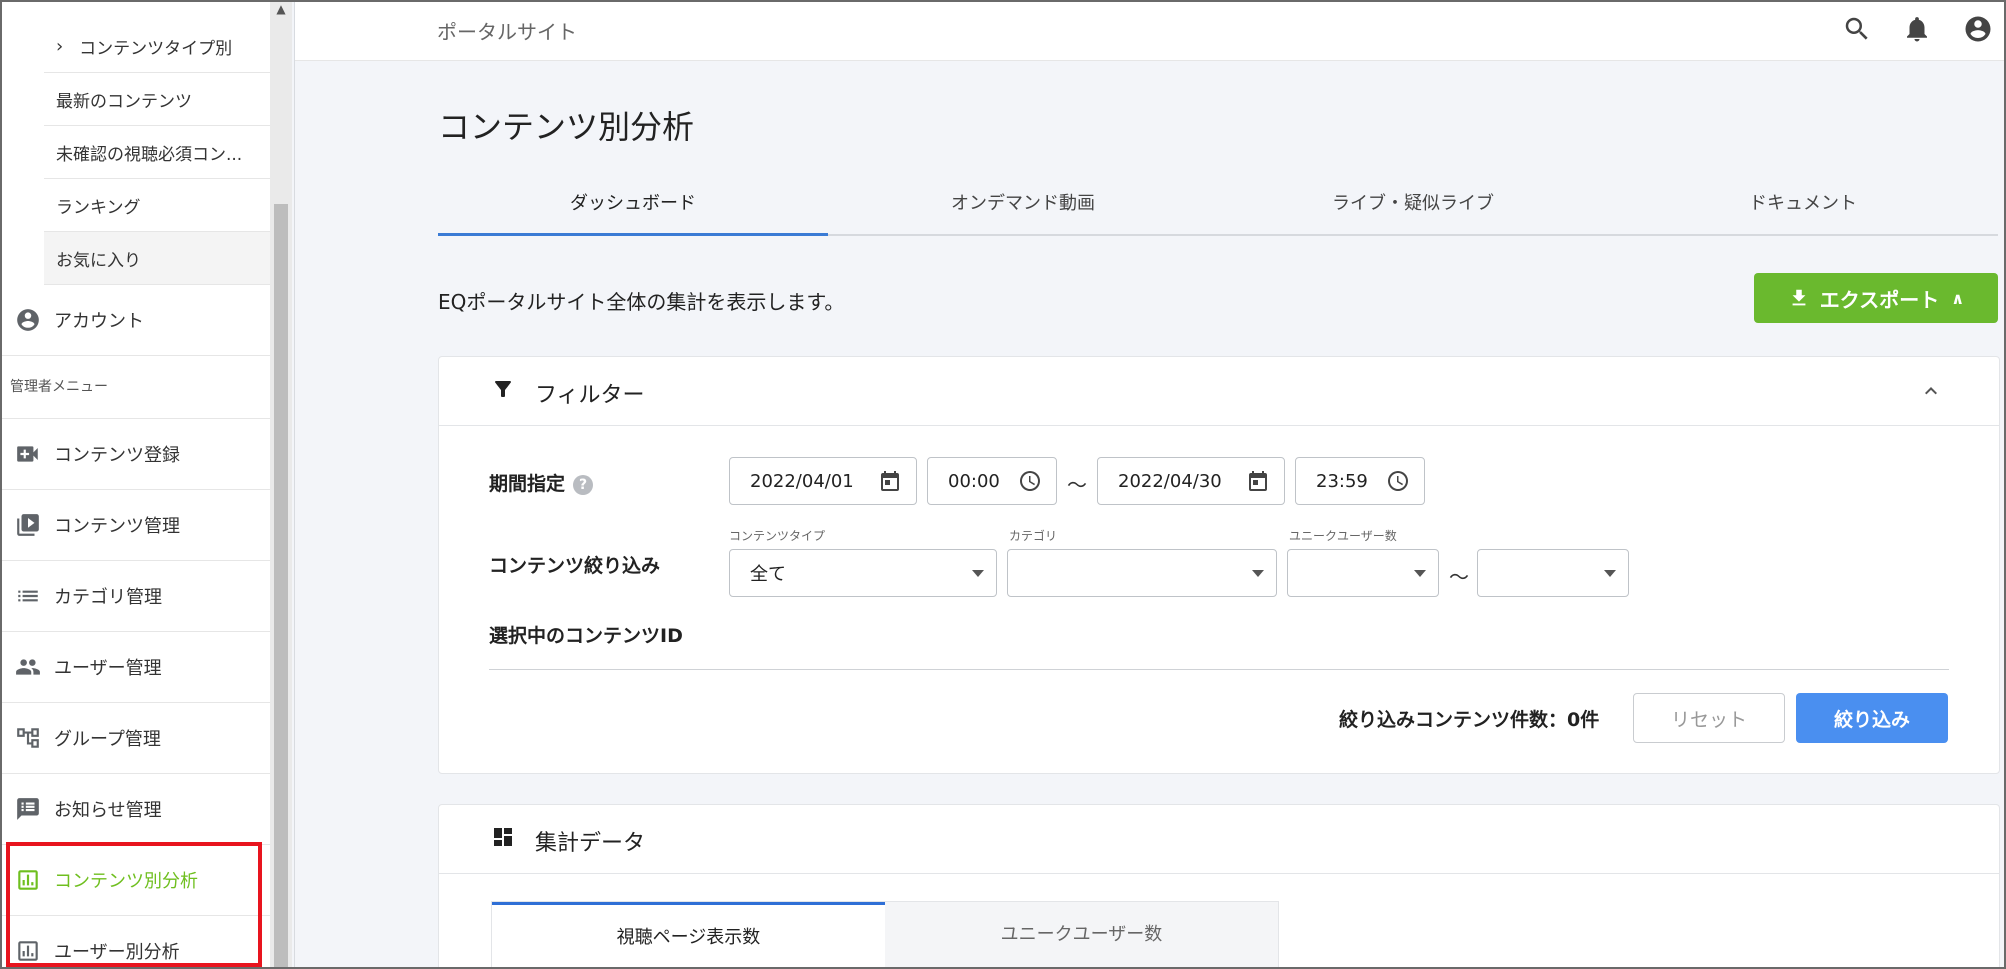  What do you see at coordinates (641, 302) in the screenshot?
I see `page-description: EQポータルサイト全体の集計を表示します。` at bounding box center [641, 302].